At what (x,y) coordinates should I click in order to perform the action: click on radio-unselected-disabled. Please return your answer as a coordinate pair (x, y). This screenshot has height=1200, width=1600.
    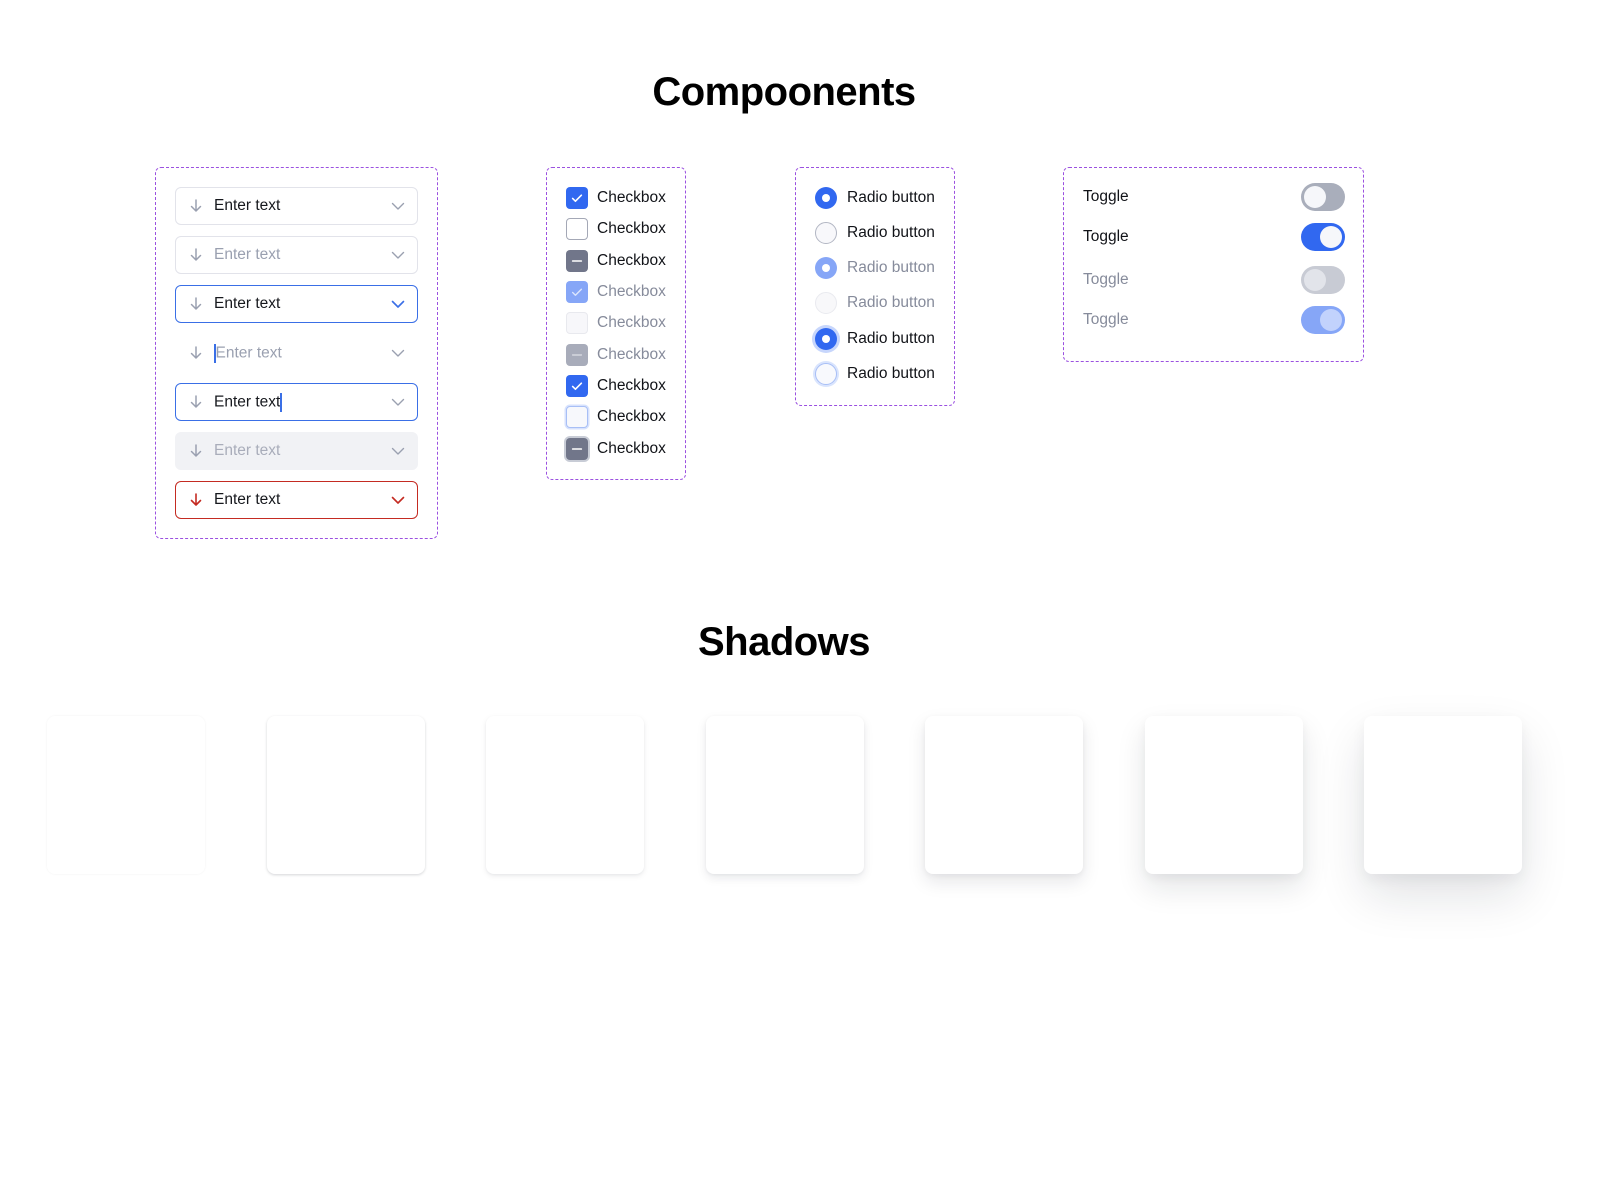
    Looking at the image, I should click on (826, 303).